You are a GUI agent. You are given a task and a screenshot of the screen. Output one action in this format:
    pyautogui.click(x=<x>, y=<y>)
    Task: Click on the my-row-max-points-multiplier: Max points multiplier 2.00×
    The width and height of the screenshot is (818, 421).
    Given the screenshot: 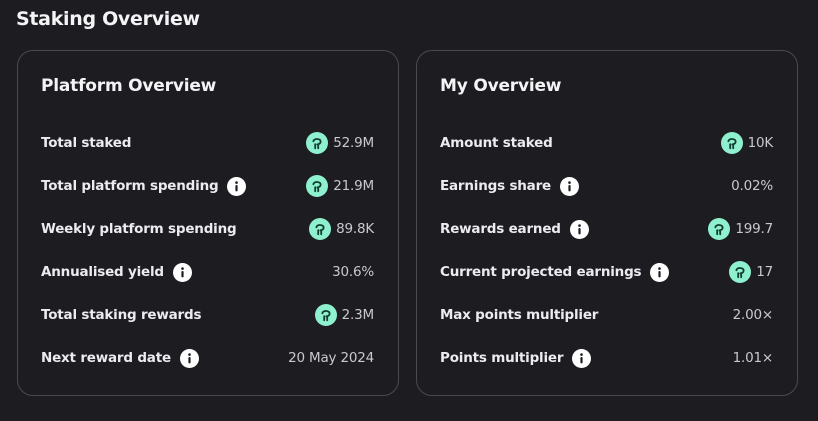 What is the action you would take?
    pyautogui.click(x=606, y=315)
    